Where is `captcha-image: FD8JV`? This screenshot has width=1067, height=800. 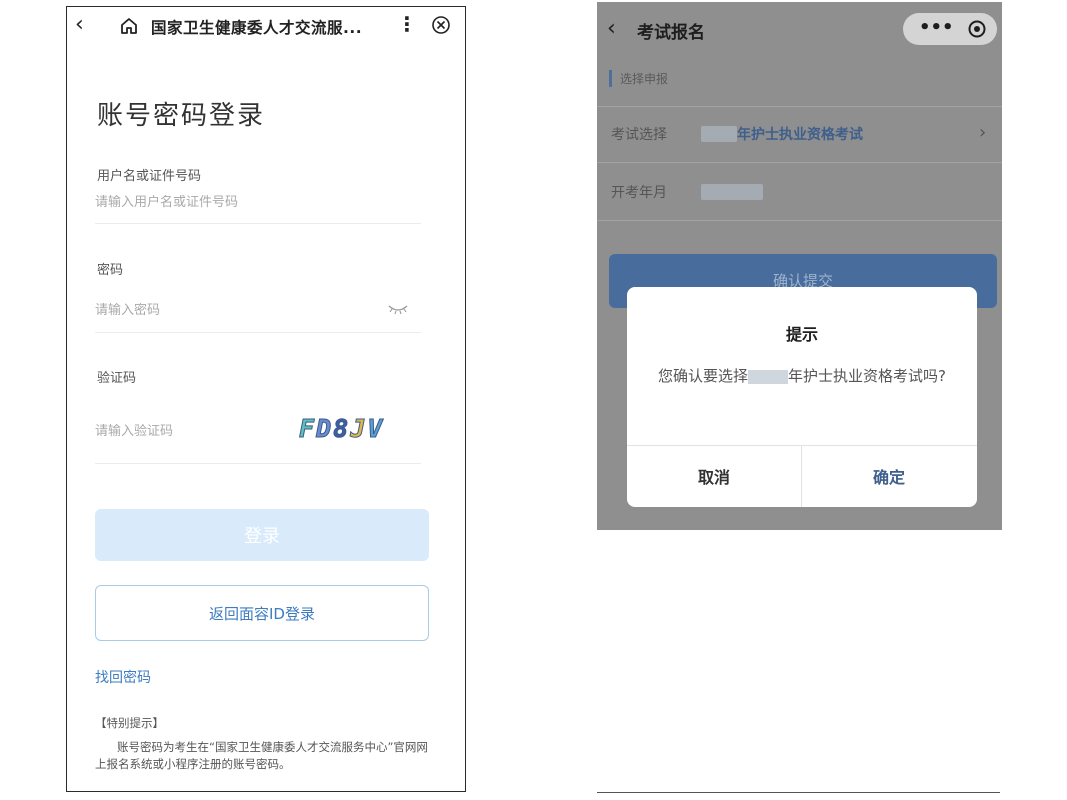
captcha-image: FD8JV is located at coordinates (354, 432).